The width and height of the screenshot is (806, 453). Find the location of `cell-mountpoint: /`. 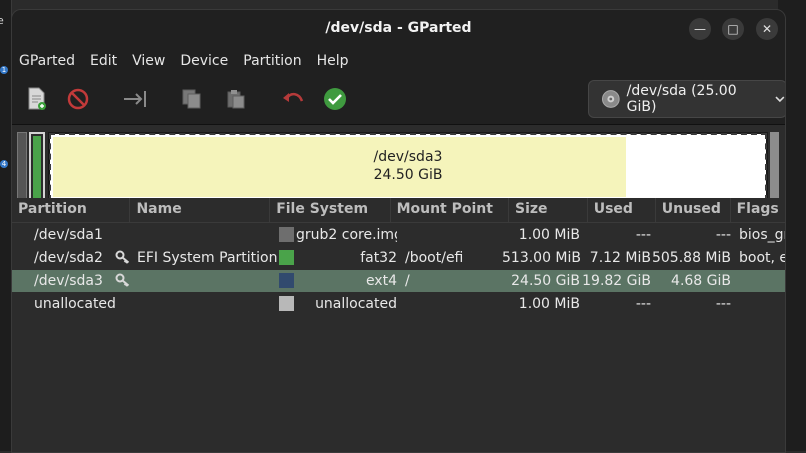

cell-mountpoint: / is located at coordinates (407, 281).